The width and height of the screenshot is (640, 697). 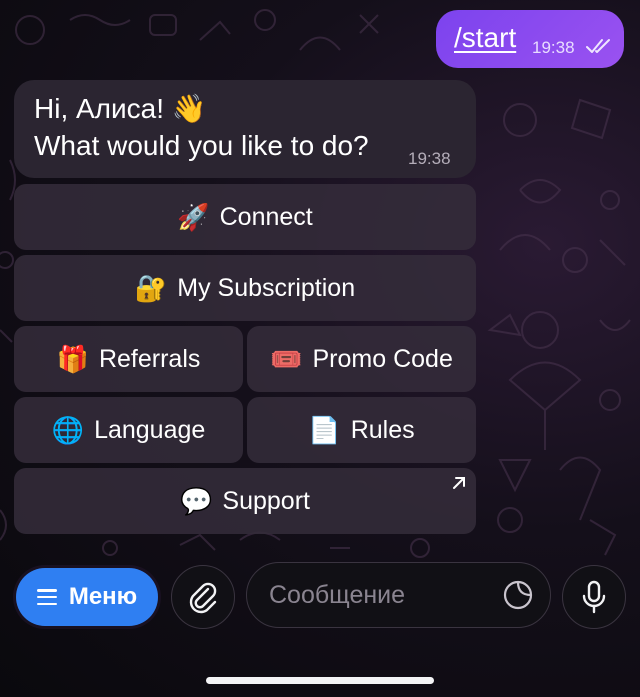 What do you see at coordinates (382, 358) in the screenshot?
I see `promo-code-label: Promo Code` at bounding box center [382, 358].